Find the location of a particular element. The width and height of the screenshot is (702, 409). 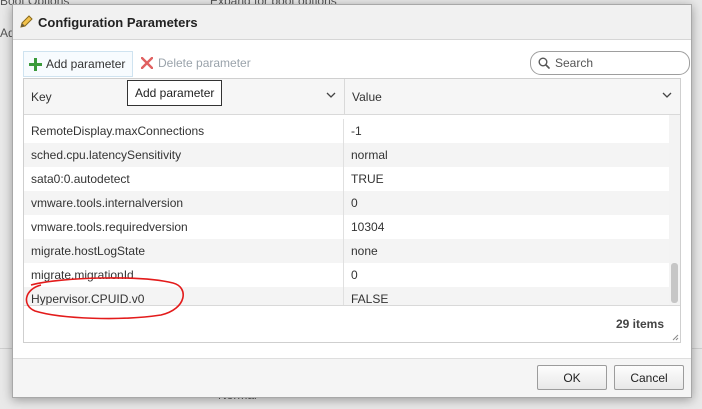

search-input is located at coordinates (617, 63).